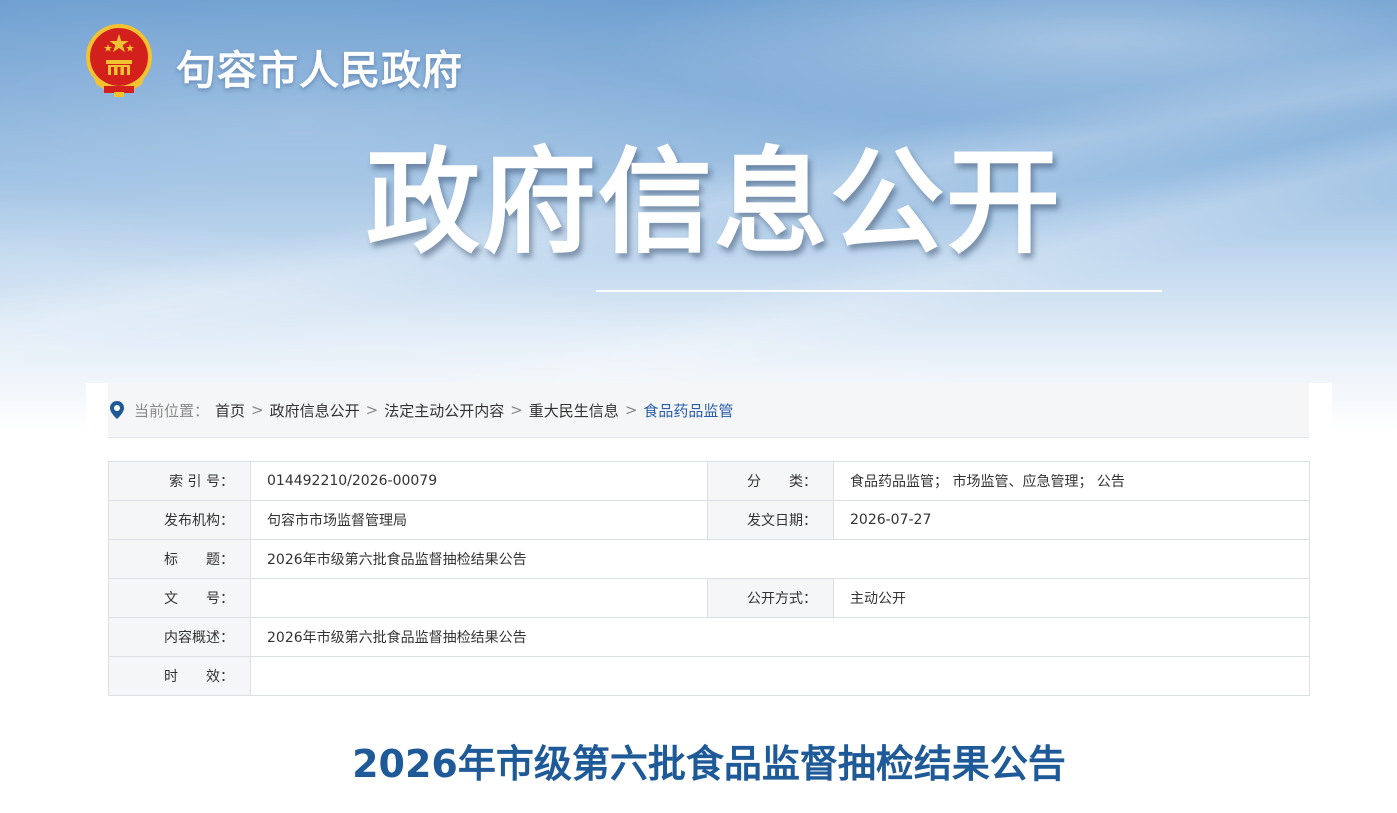  I want to click on breadcrumb-gov-info: 政府信息公开, so click(315, 410).